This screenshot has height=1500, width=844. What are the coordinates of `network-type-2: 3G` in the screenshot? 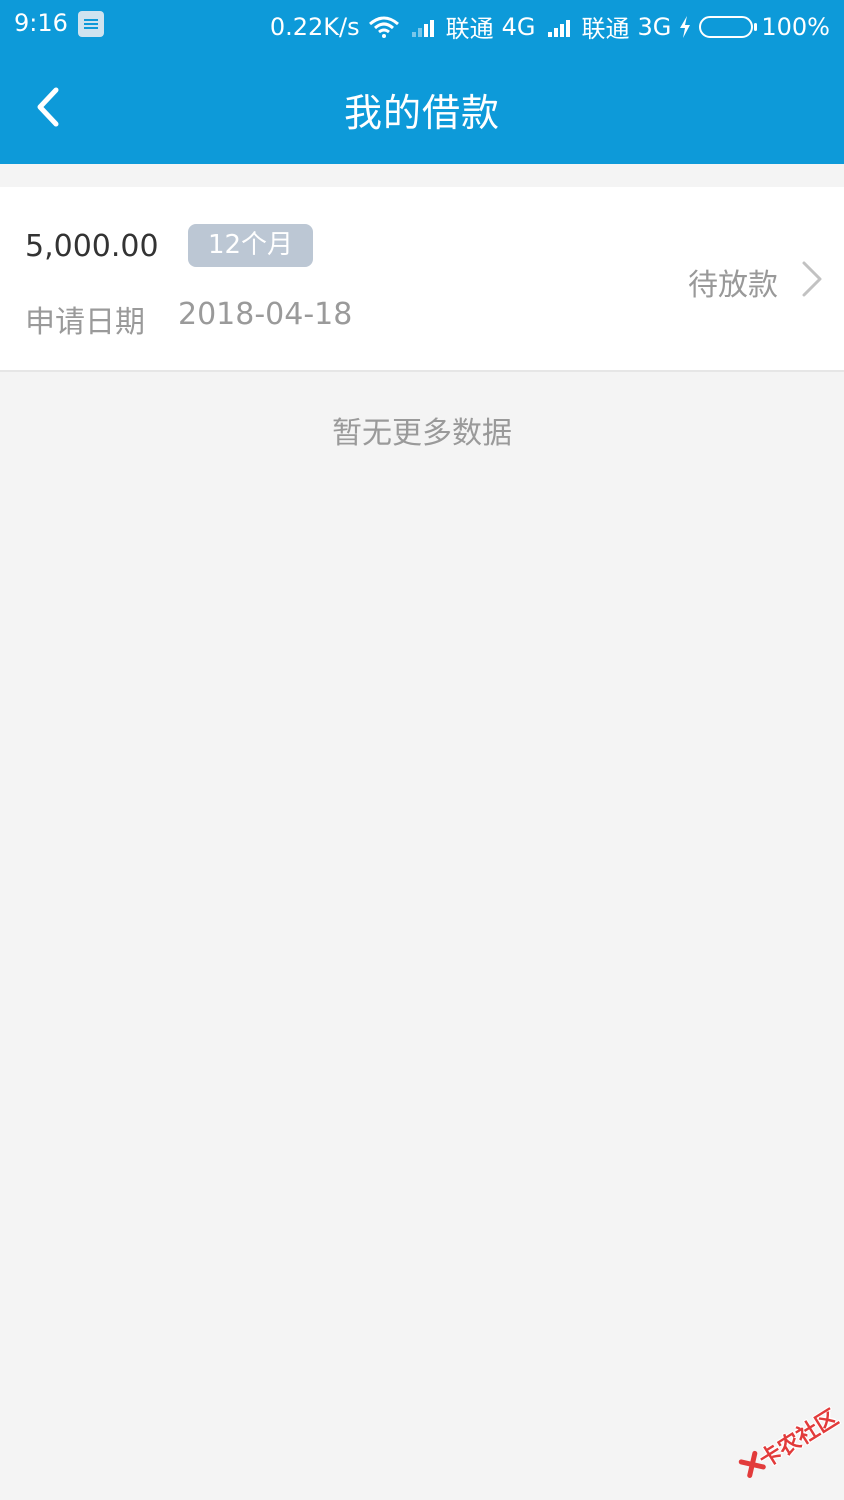 It's located at (654, 26).